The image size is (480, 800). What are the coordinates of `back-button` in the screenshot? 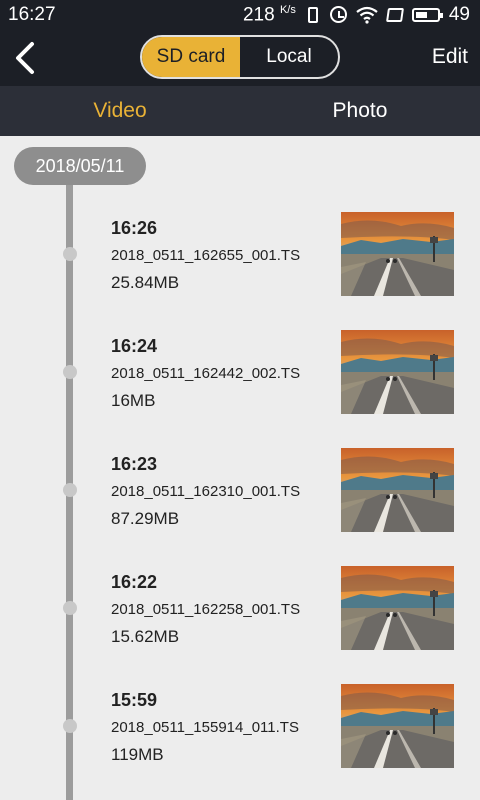 It's located at (27, 58).